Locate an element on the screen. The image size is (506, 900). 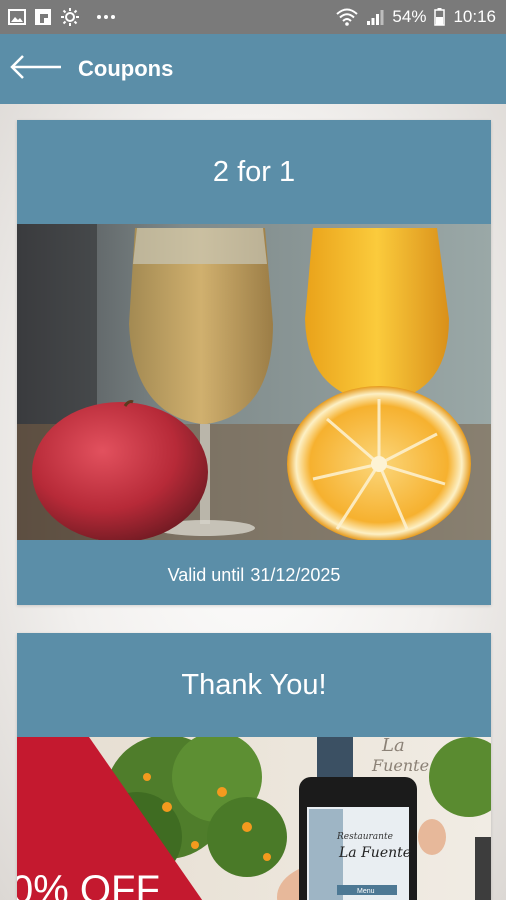
svg-text: La Fuente is located at coordinates (374, 853).